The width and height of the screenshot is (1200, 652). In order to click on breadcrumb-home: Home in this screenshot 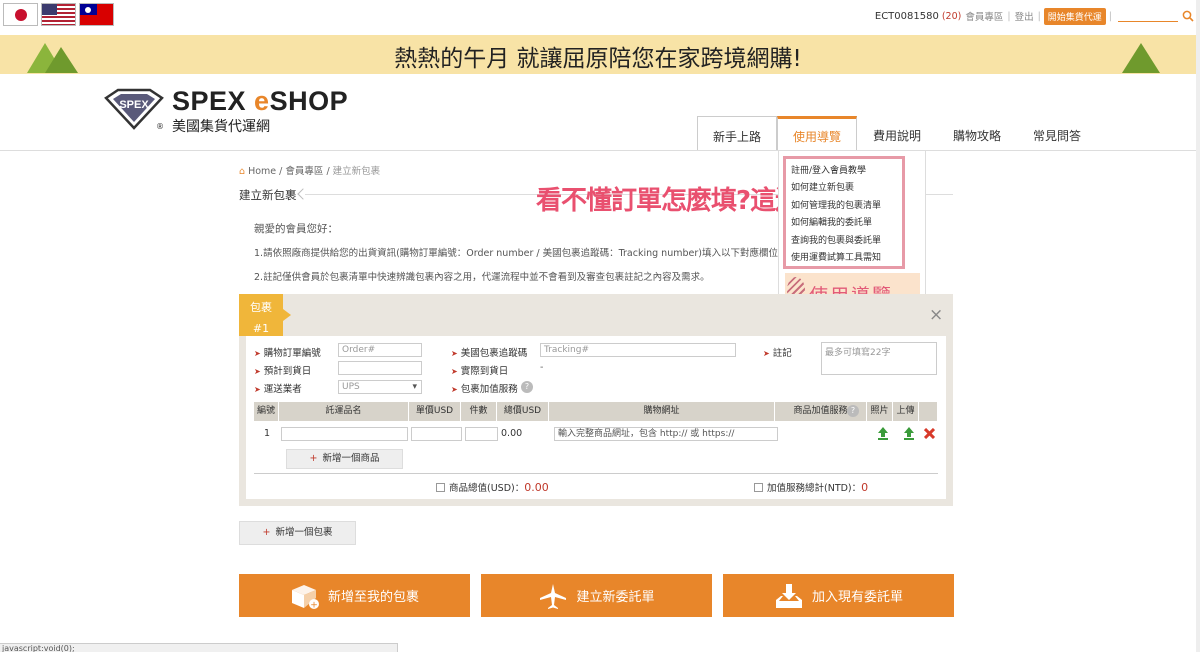, I will do `click(262, 171)`.